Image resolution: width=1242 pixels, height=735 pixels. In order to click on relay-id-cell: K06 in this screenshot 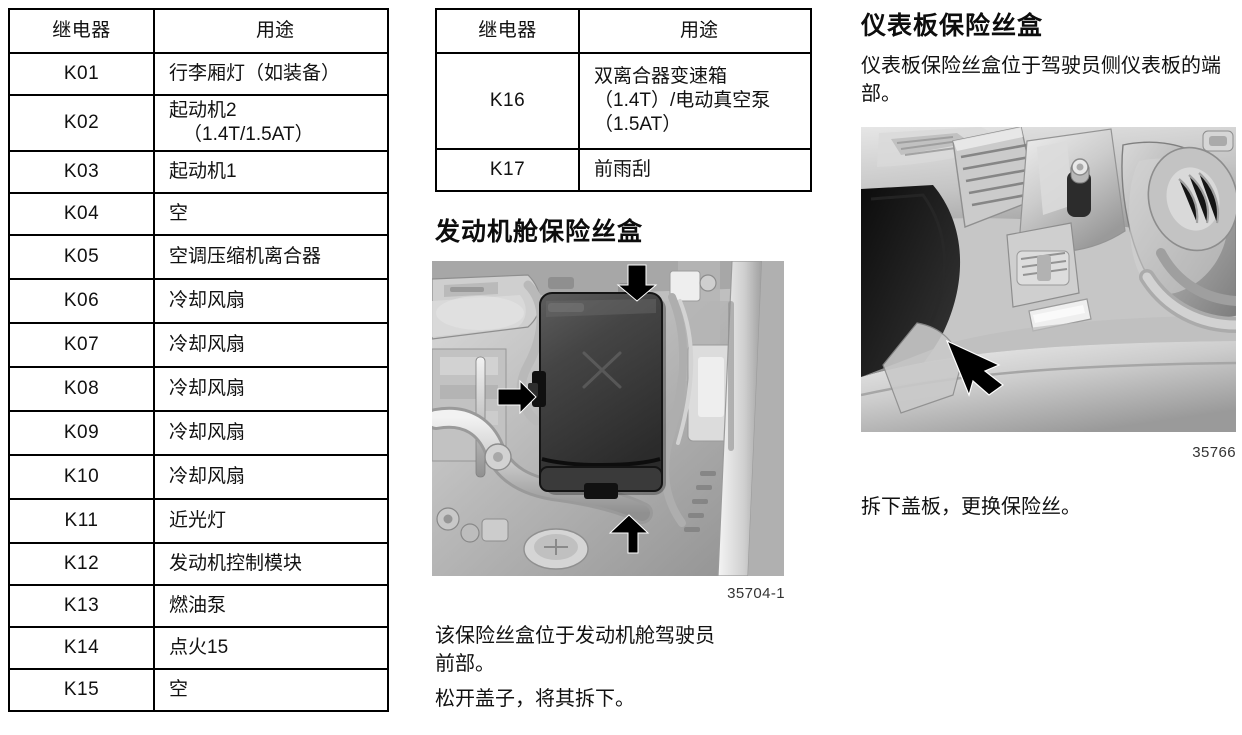, I will do `click(81, 301)`.